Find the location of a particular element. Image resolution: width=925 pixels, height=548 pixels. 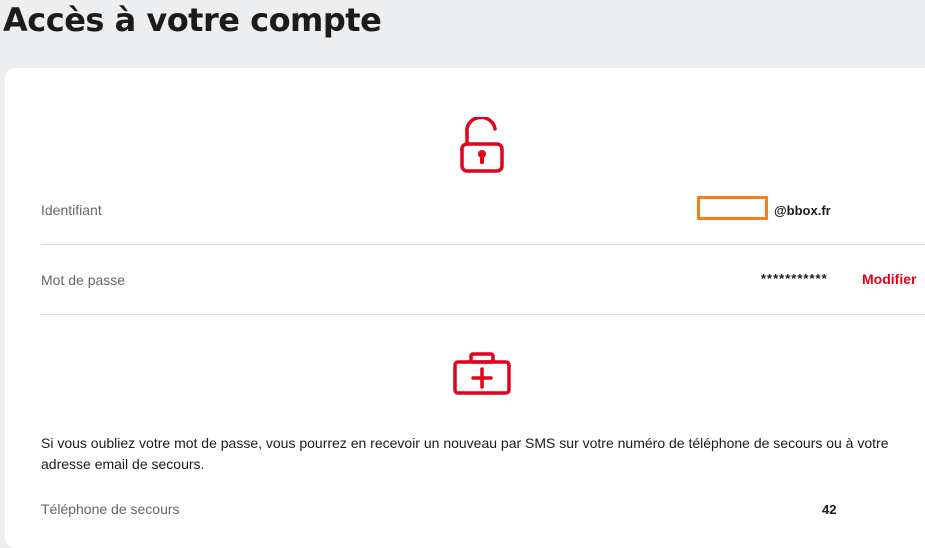

lock-open-icon is located at coordinates (482, 145).